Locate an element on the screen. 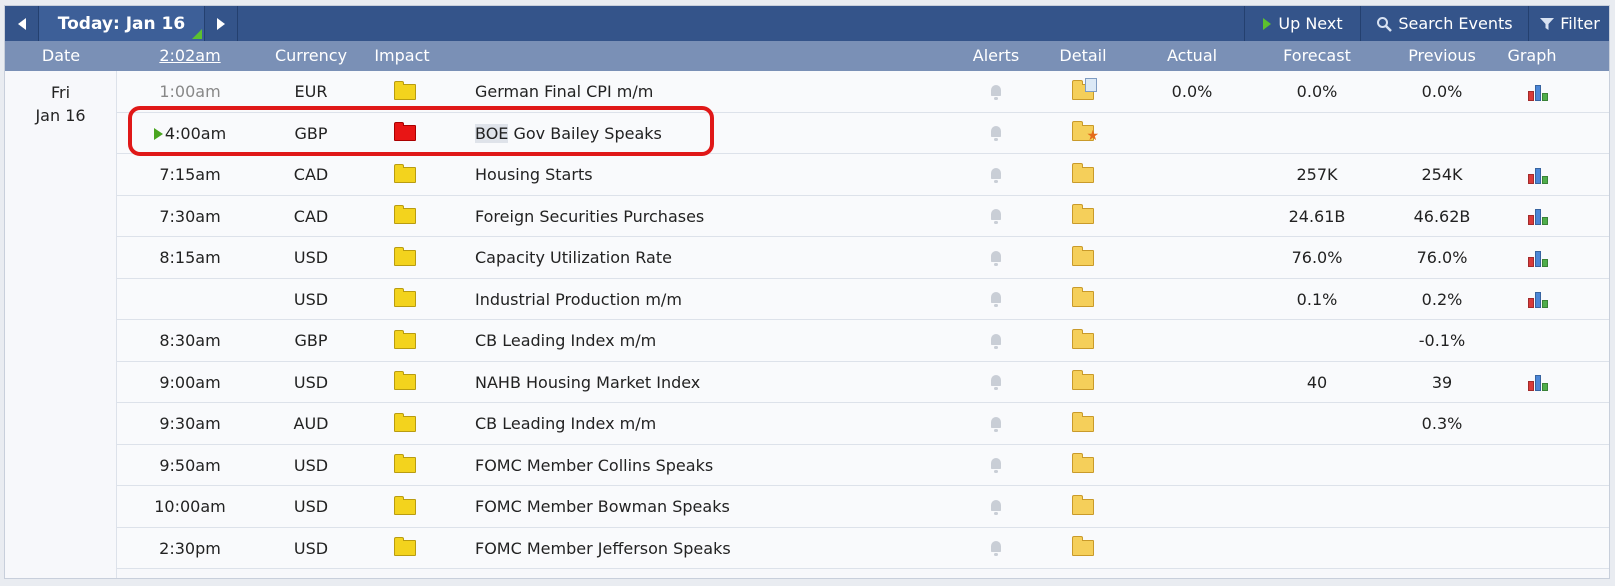  event-title: Industrial Production m/m is located at coordinates (725, 299).